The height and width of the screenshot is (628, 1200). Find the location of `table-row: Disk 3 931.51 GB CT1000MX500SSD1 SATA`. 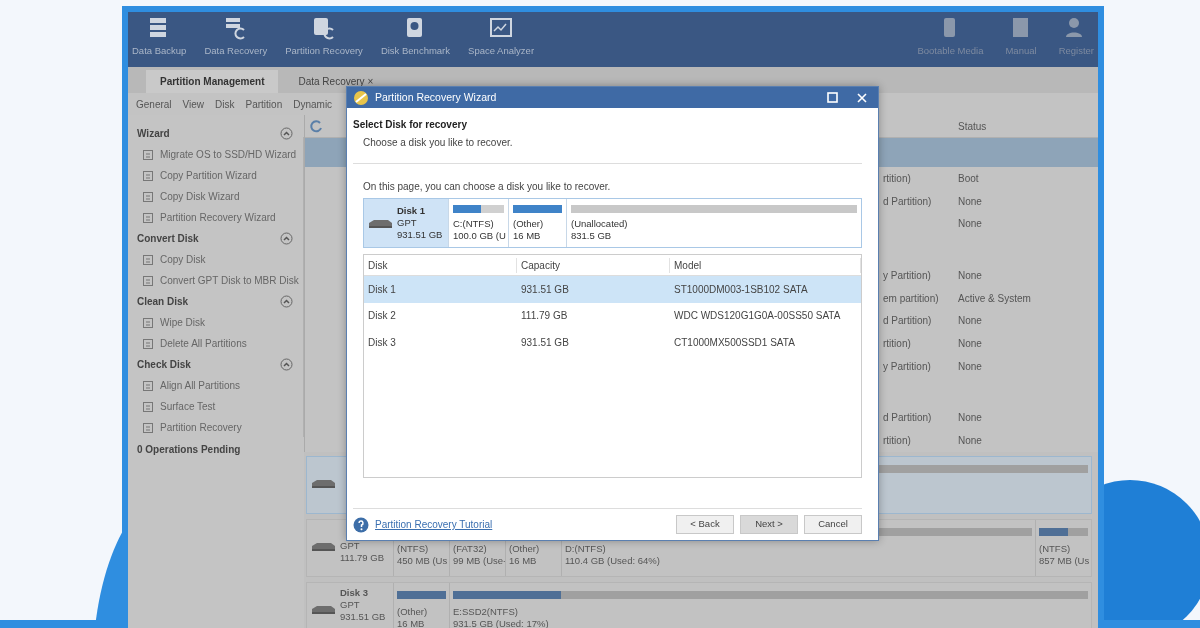

table-row: Disk 3 931.51 GB CT1000MX500SSD1 SATA is located at coordinates (612, 342).